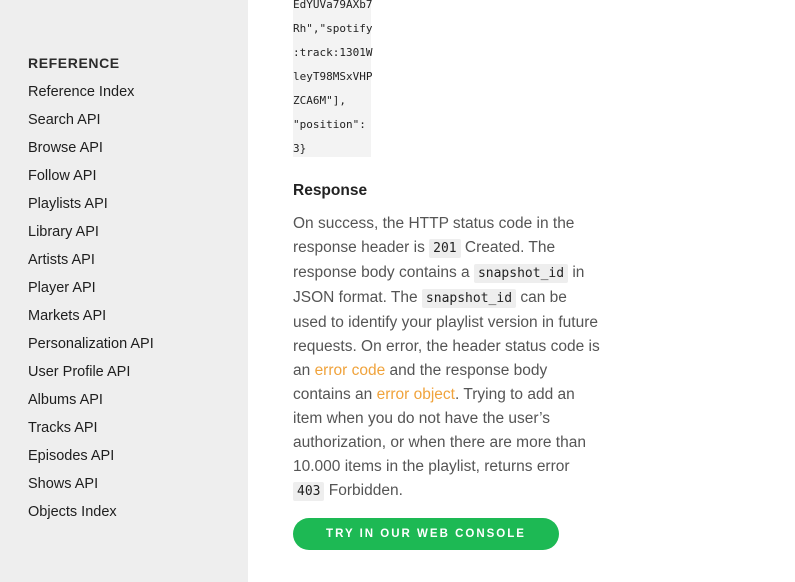 The width and height of the screenshot is (795, 582). I want to click on sidebar-item-user-profile-api: User Profile API, so click(91, 377).